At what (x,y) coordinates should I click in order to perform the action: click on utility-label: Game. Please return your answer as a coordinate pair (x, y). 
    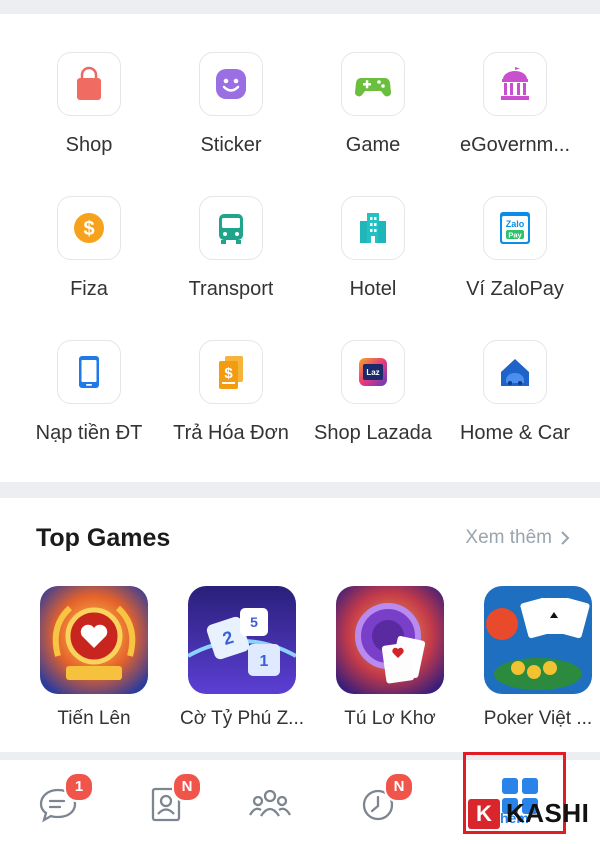
    Looking at the image, I should click on (373, 145).